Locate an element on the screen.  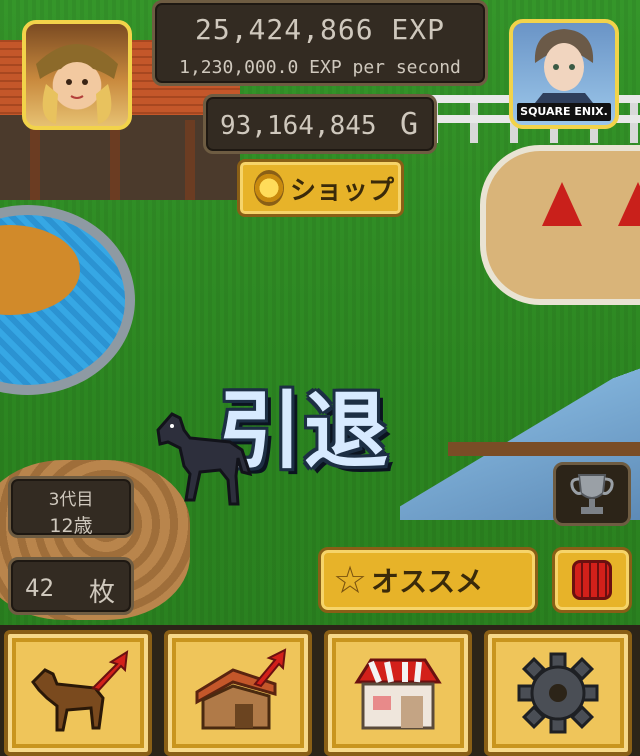
shop-nav-button is located at coordinates (398, 693).